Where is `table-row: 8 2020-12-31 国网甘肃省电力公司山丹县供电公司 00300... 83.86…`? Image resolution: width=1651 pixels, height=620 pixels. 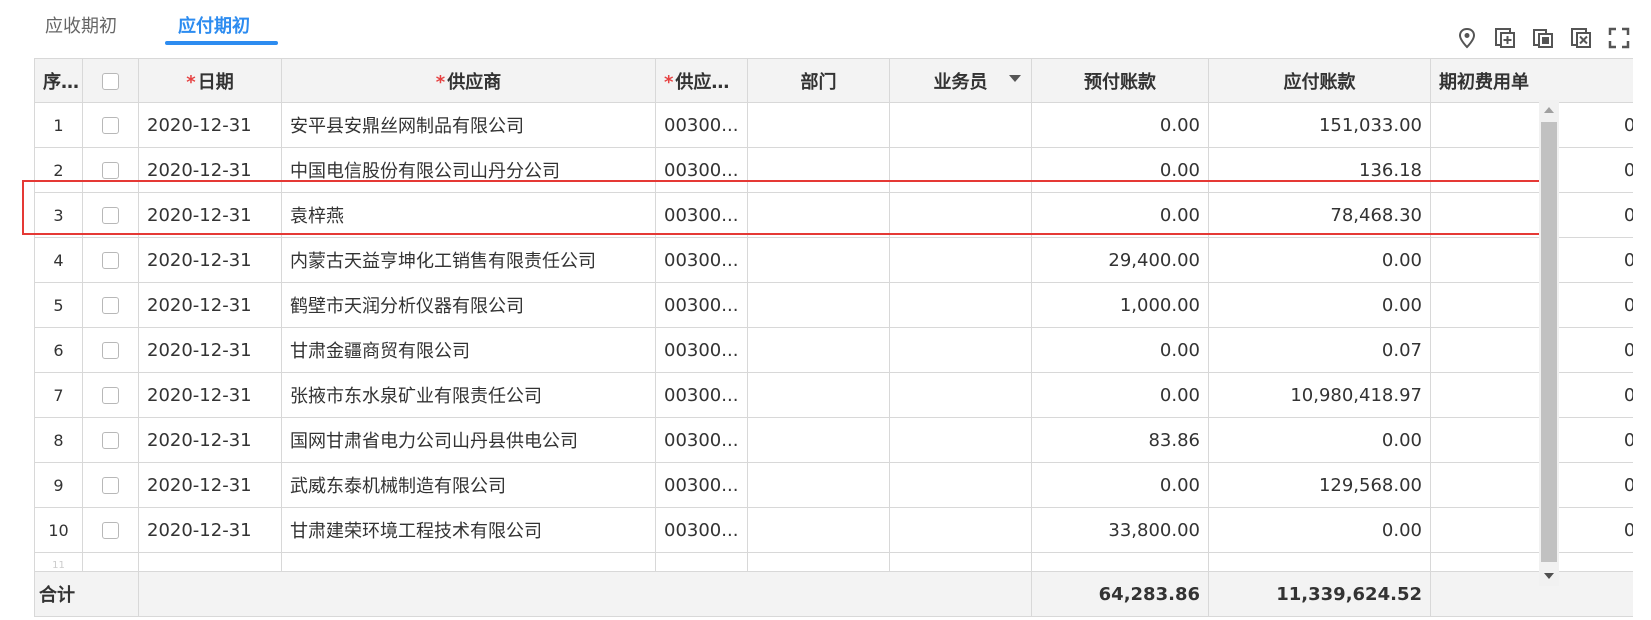 table-row: 8 2020-12-31 国网甘肃省电力公司山丹县供电公司 00300... 83.86… is located at coordinates (833, 440).